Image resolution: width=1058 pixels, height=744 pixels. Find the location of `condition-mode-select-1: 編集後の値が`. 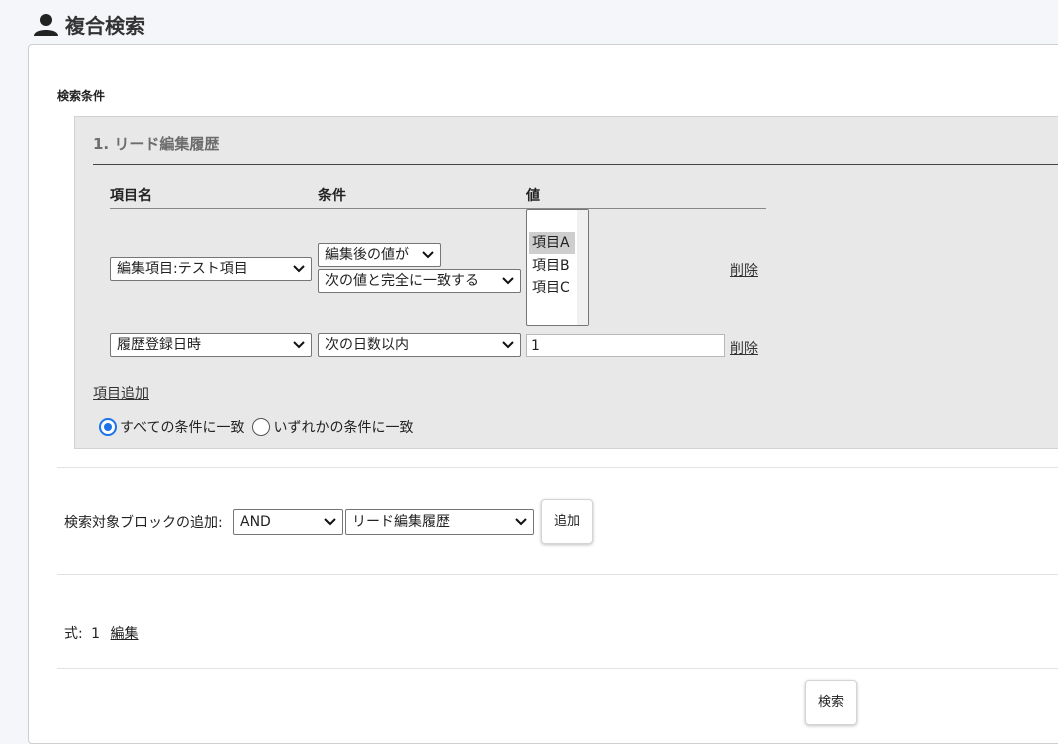

condition-mode-select-1: 編集後の値が is located at coordinates (379, 255).